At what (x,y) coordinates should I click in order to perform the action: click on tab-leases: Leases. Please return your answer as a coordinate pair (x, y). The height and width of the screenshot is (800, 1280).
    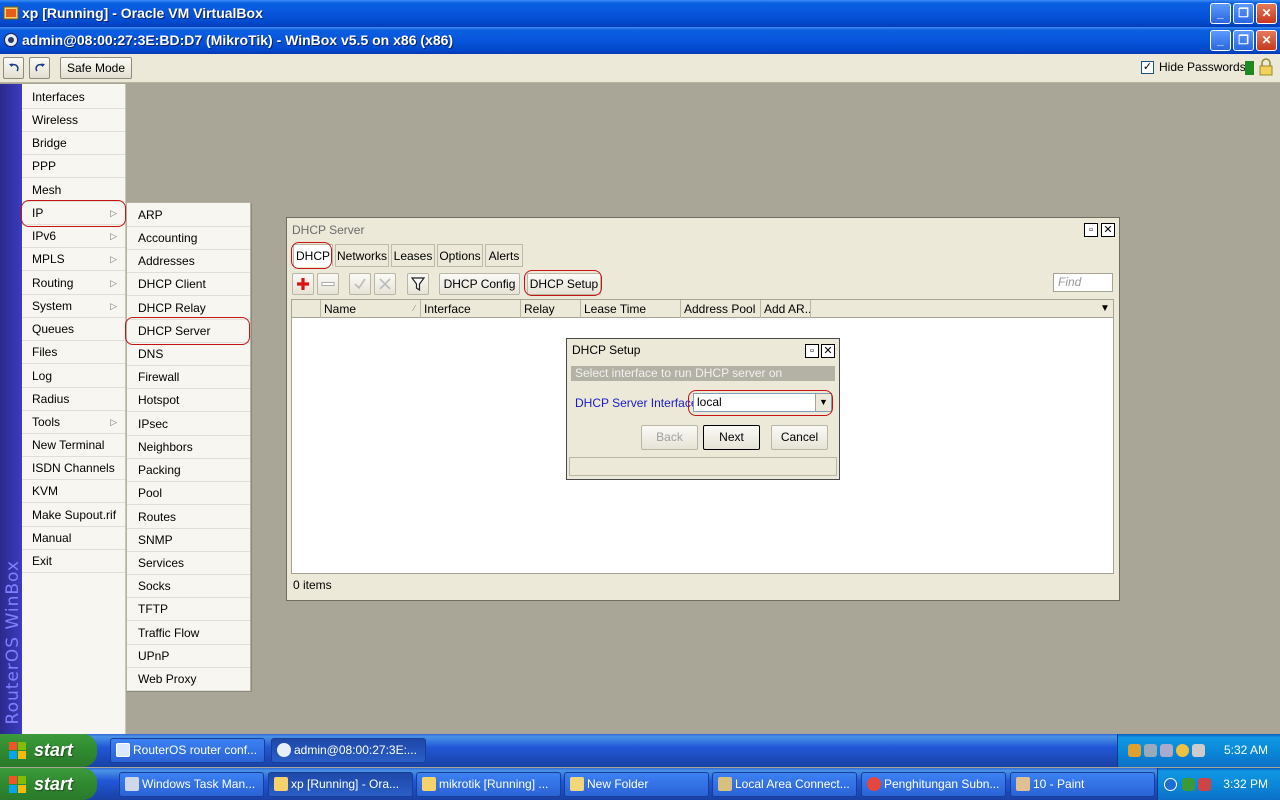
    Looking at the image, I should click on (413, 255).